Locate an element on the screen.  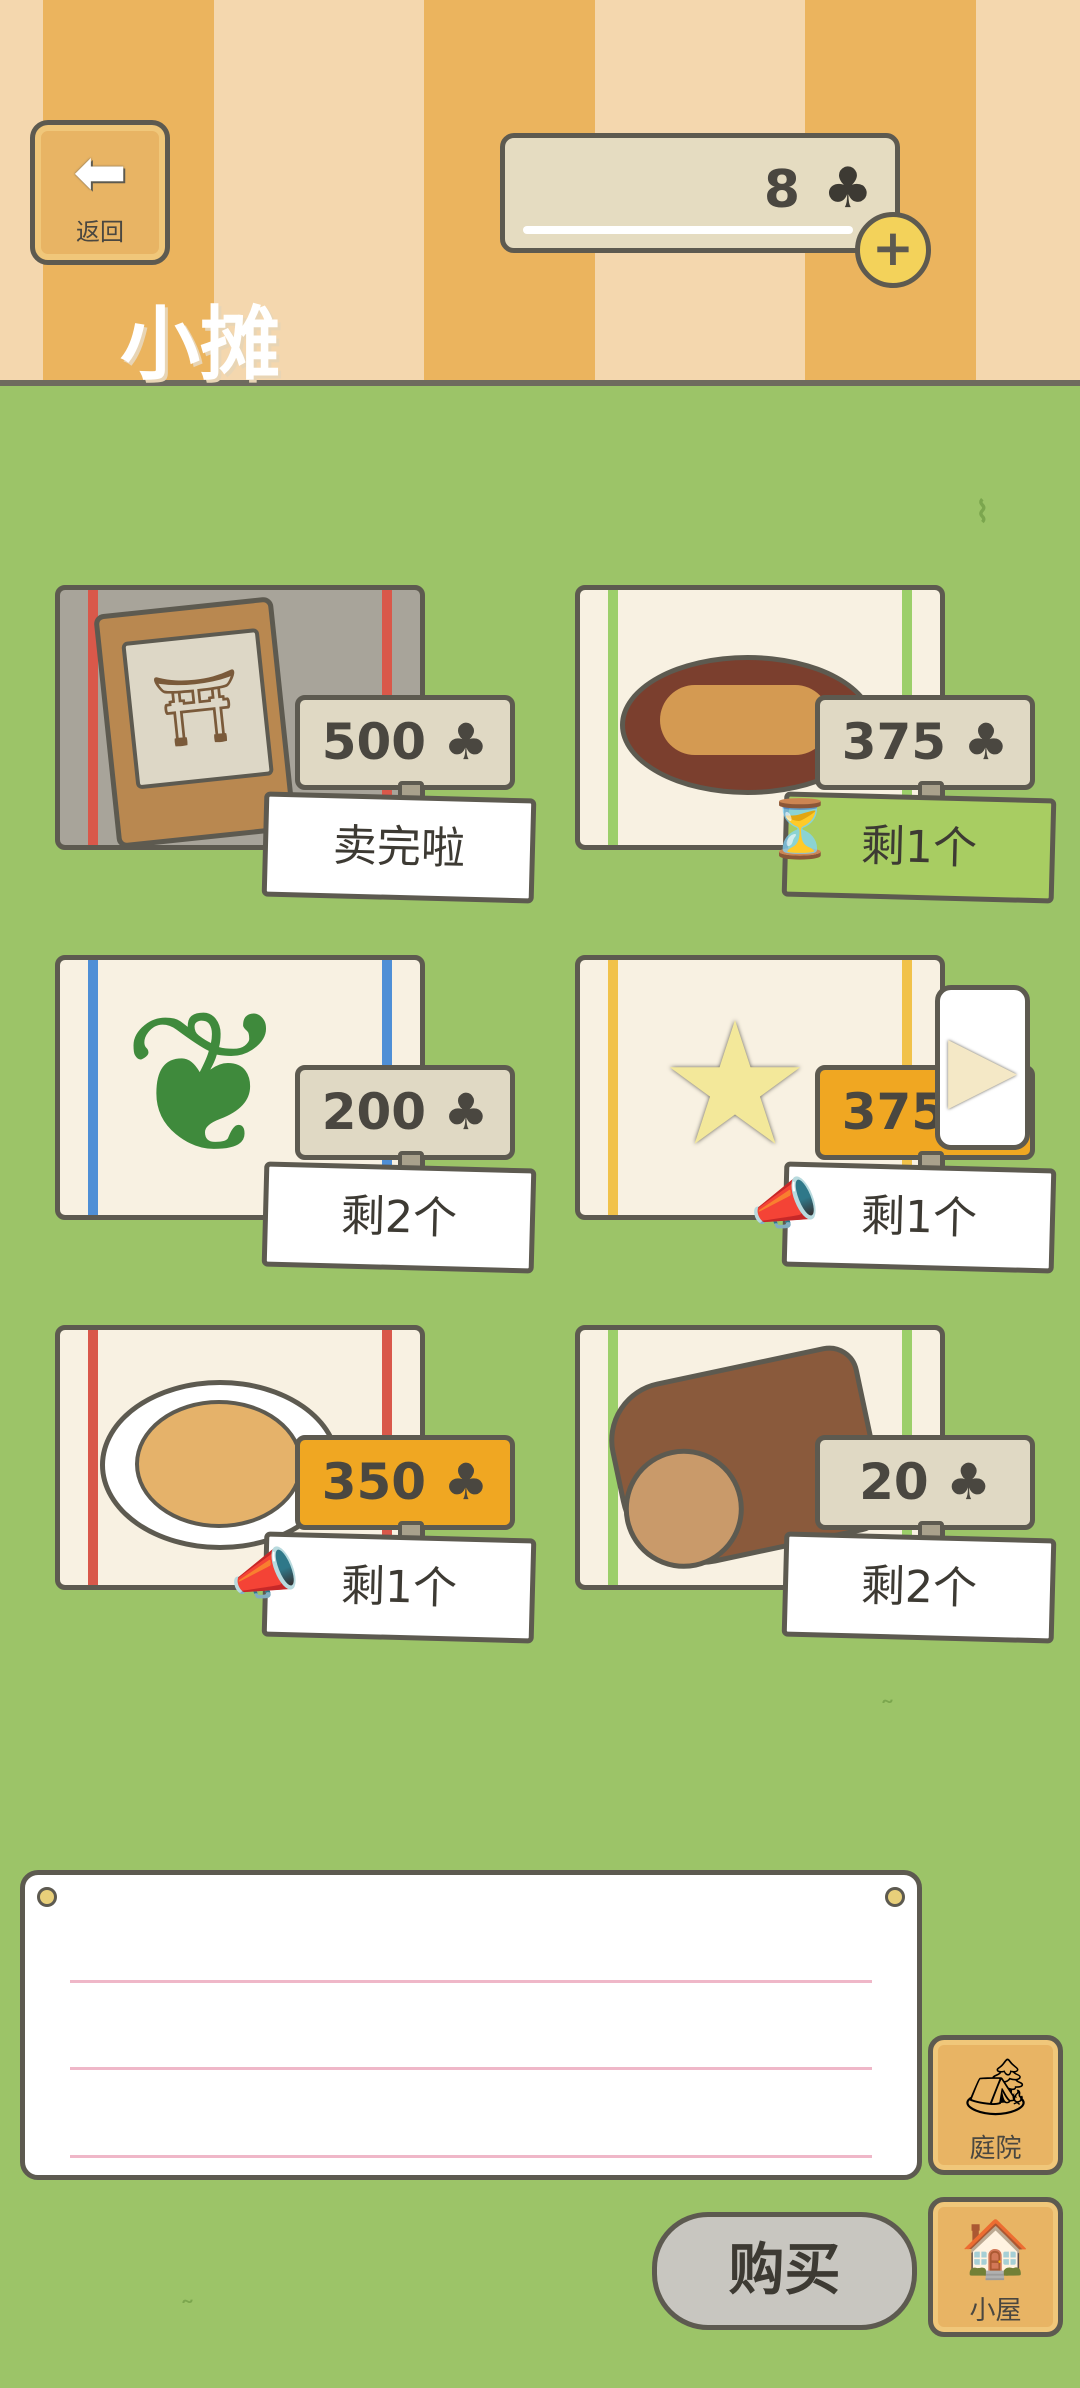
back-button: ⬅ 返回 is located at coordinates (100, 192).